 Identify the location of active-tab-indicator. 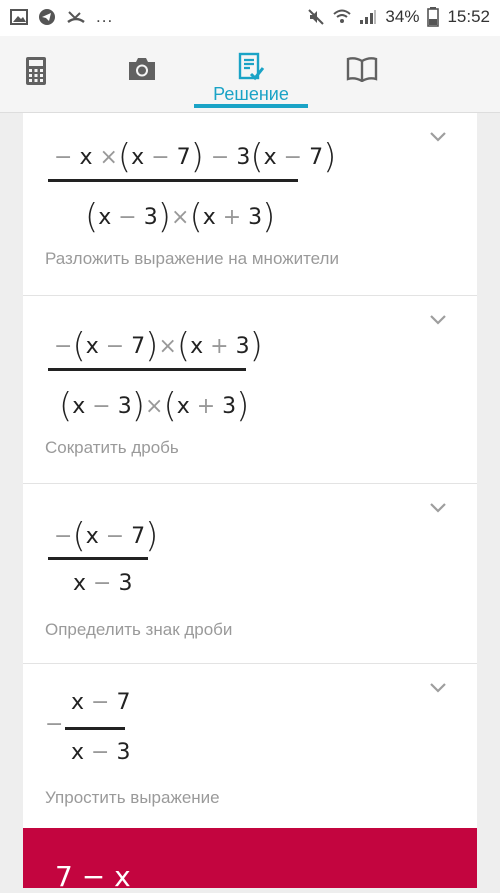
(251, 106).